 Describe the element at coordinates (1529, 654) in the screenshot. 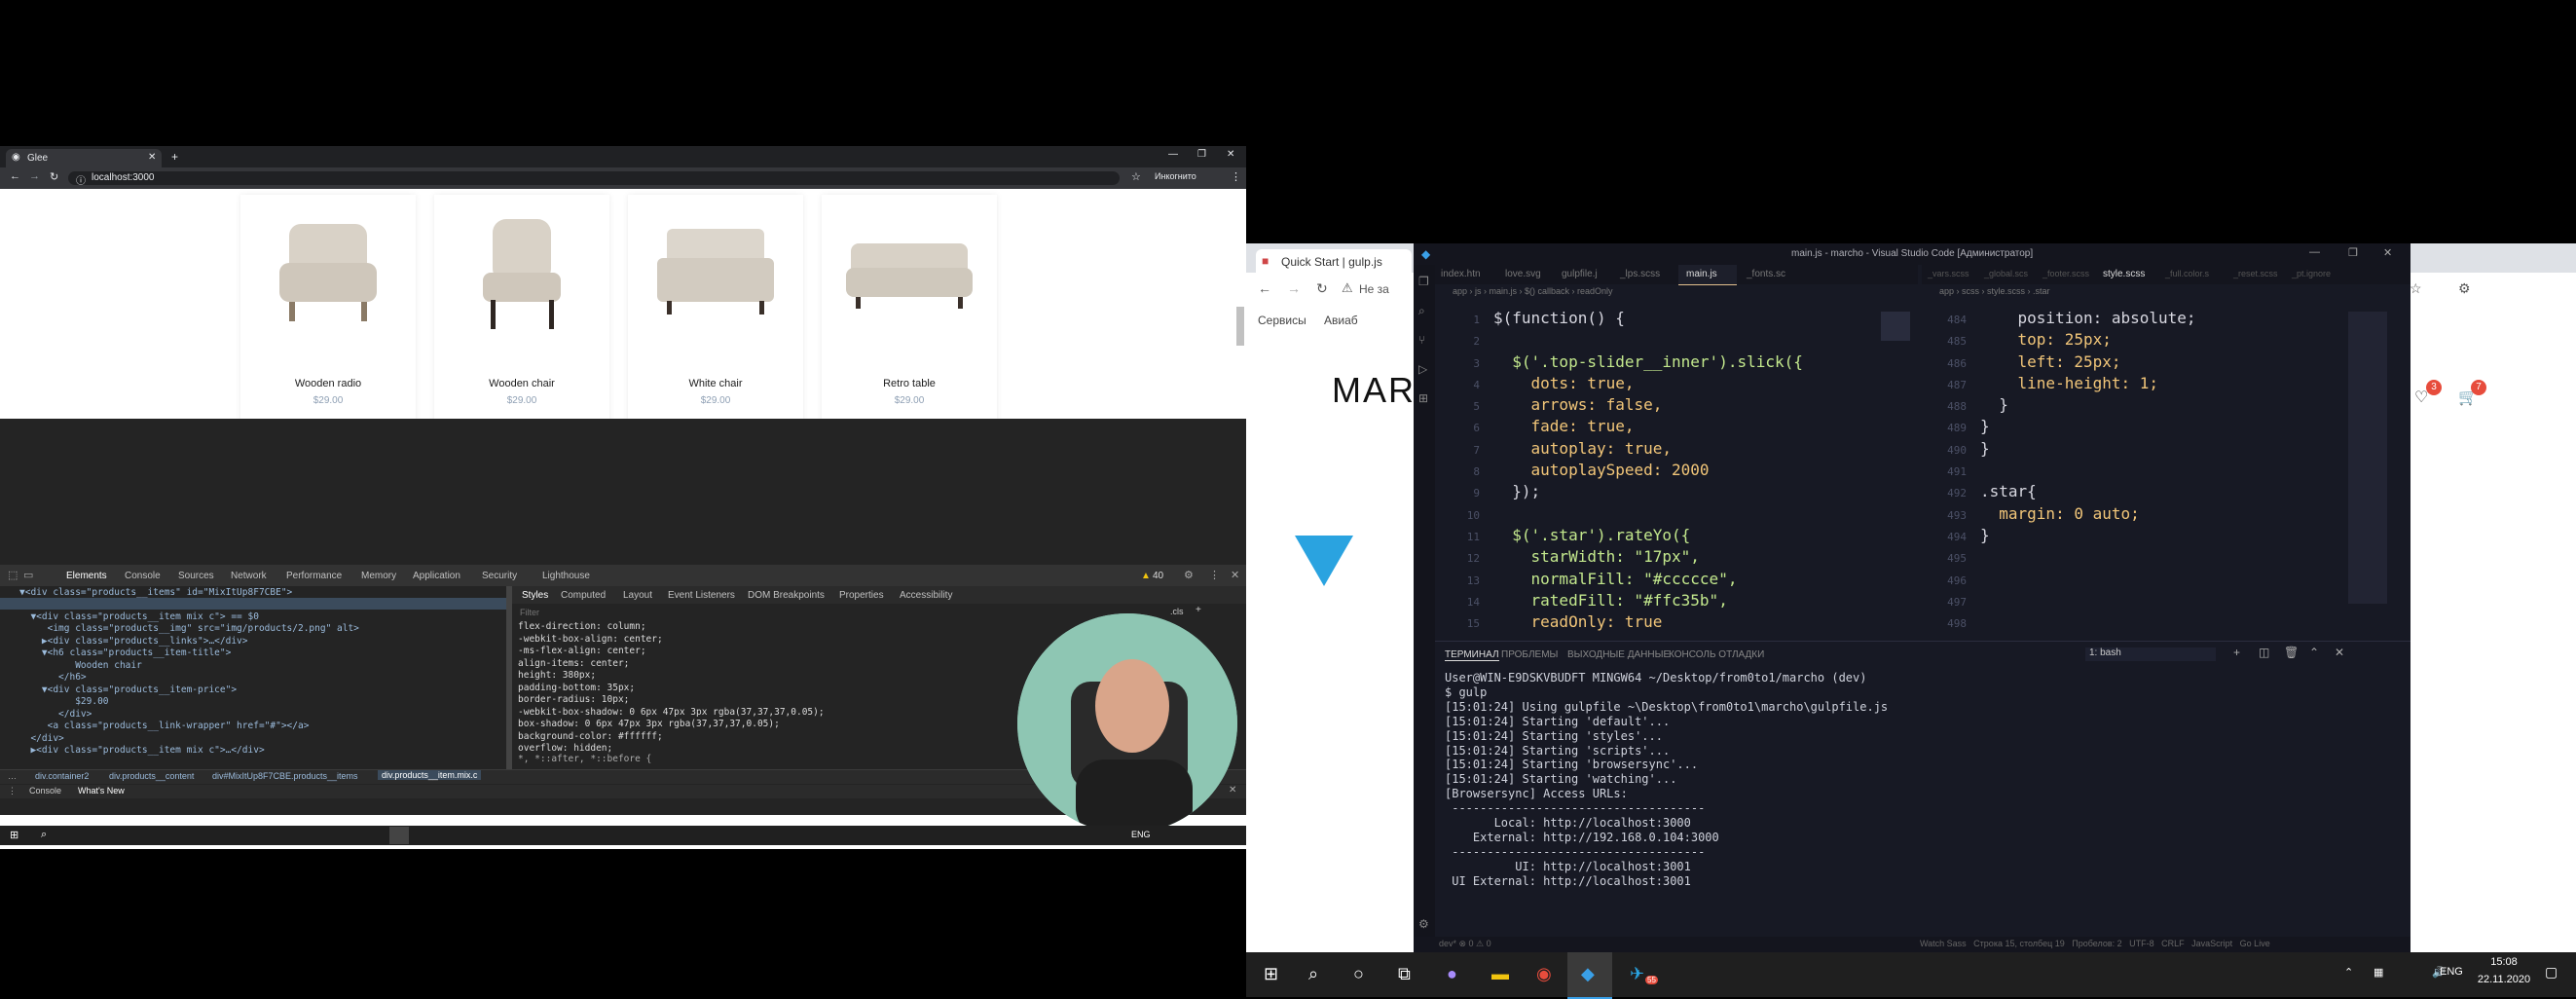

I see `panel-tab: ПРОБЛЕМЫ` at that location.